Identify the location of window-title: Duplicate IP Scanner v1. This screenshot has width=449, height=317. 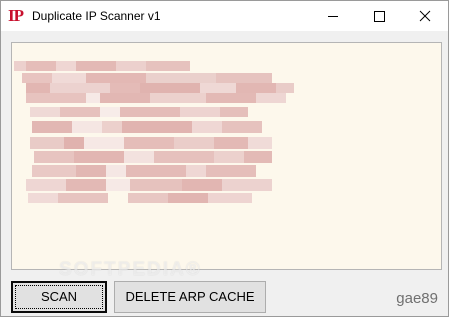
(96, 16).